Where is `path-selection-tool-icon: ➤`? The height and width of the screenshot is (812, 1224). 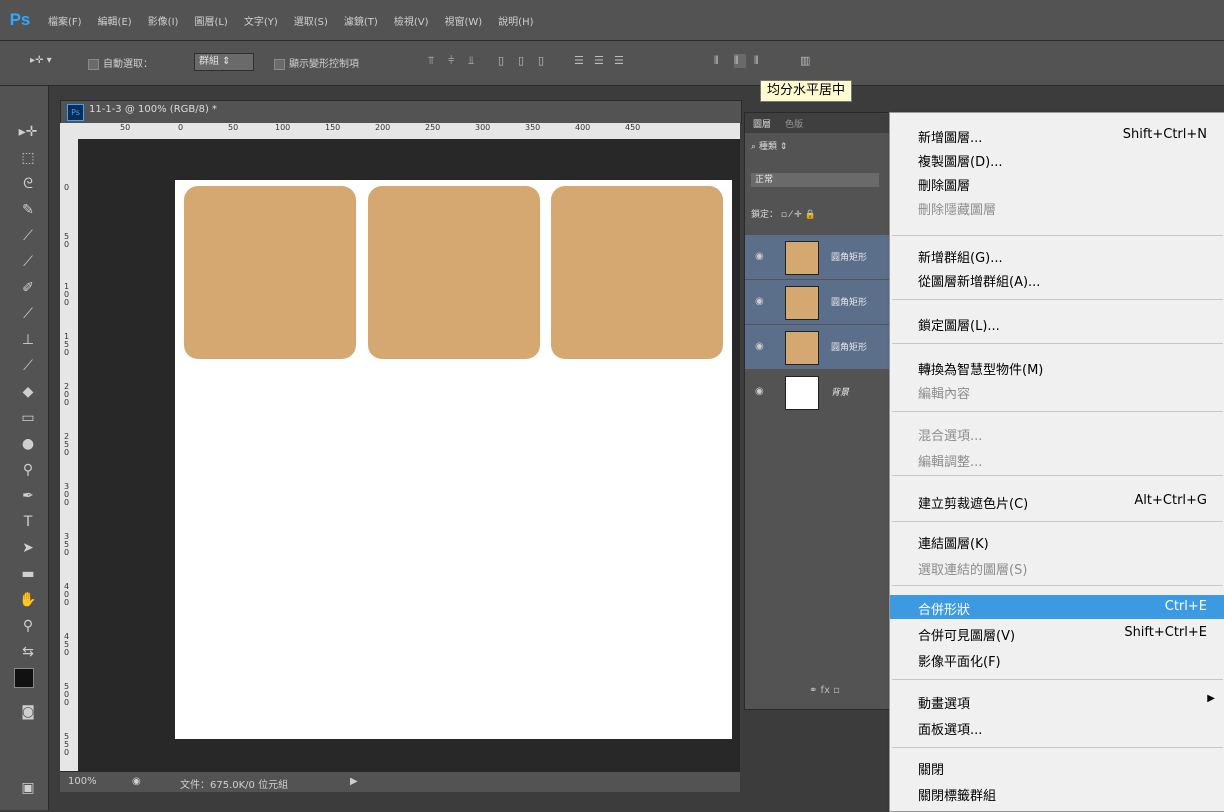
path-selection-tool-icon: ➤ is located at coordinates (28, 548).